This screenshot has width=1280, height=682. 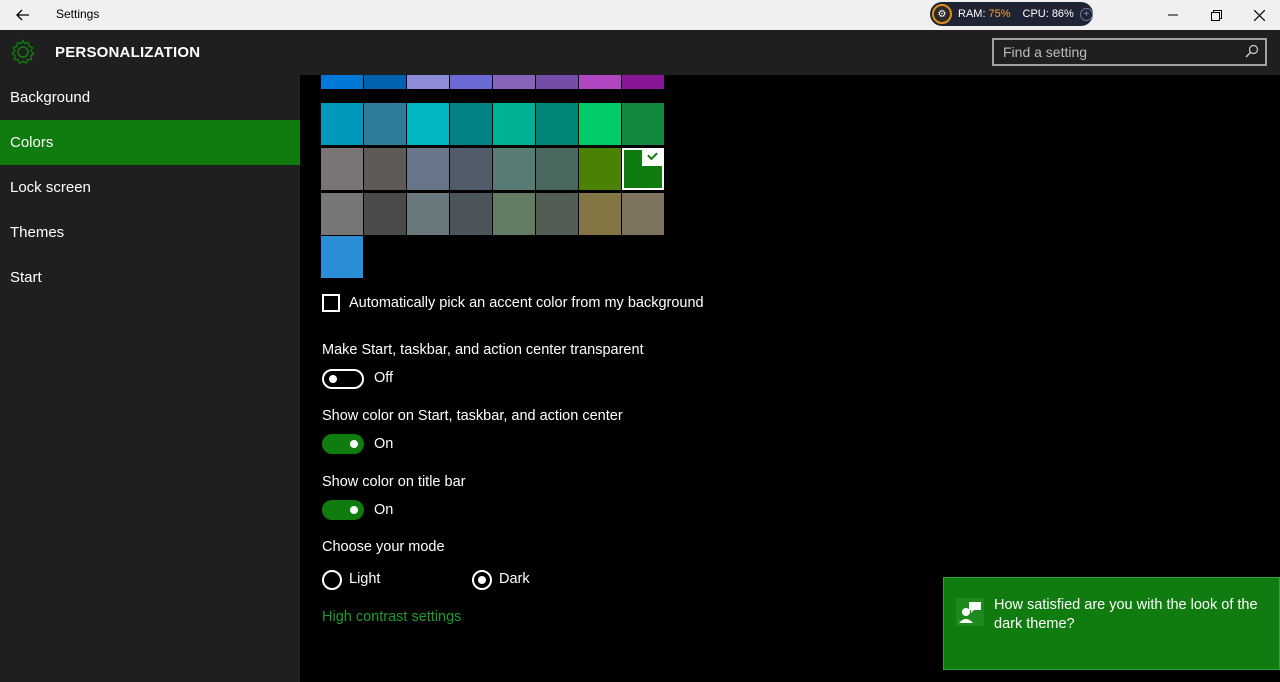 I want to click on search-box, so click(x=1129, y=52).